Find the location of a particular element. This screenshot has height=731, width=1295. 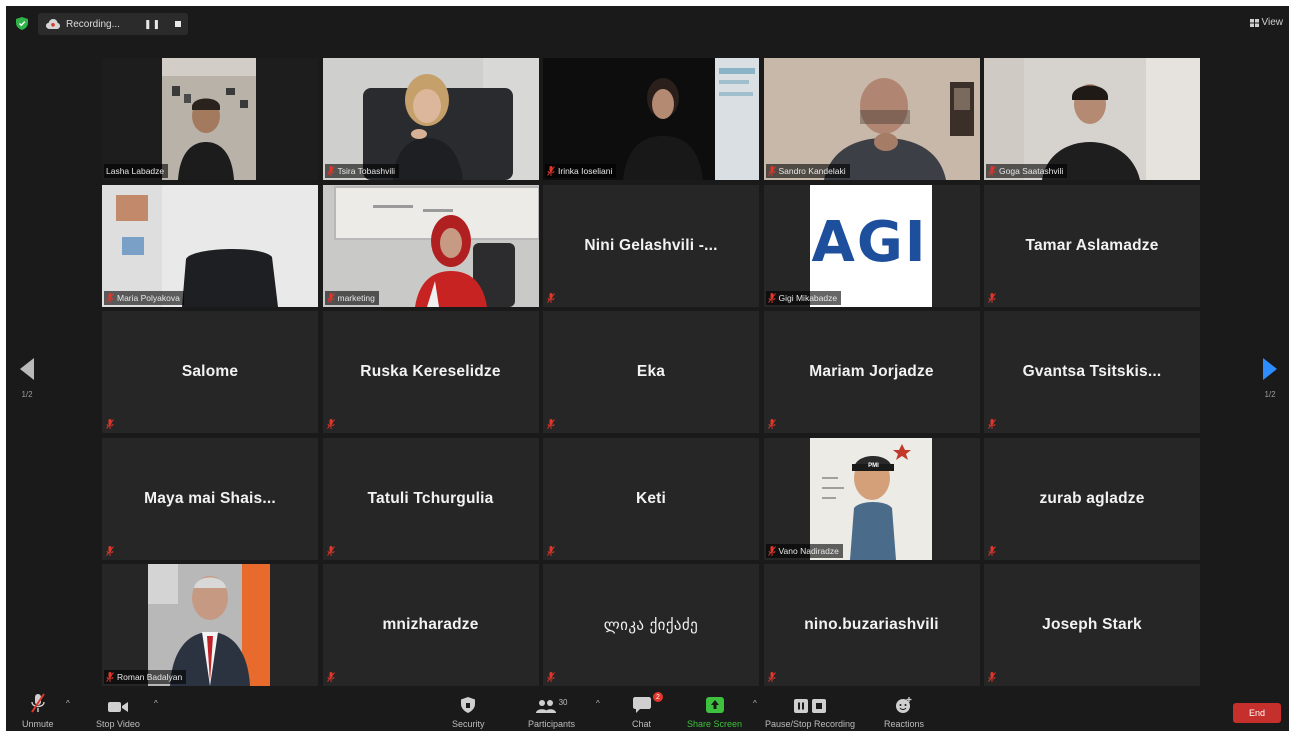

arrow-right-icon is located at coordinates (1270, 369).